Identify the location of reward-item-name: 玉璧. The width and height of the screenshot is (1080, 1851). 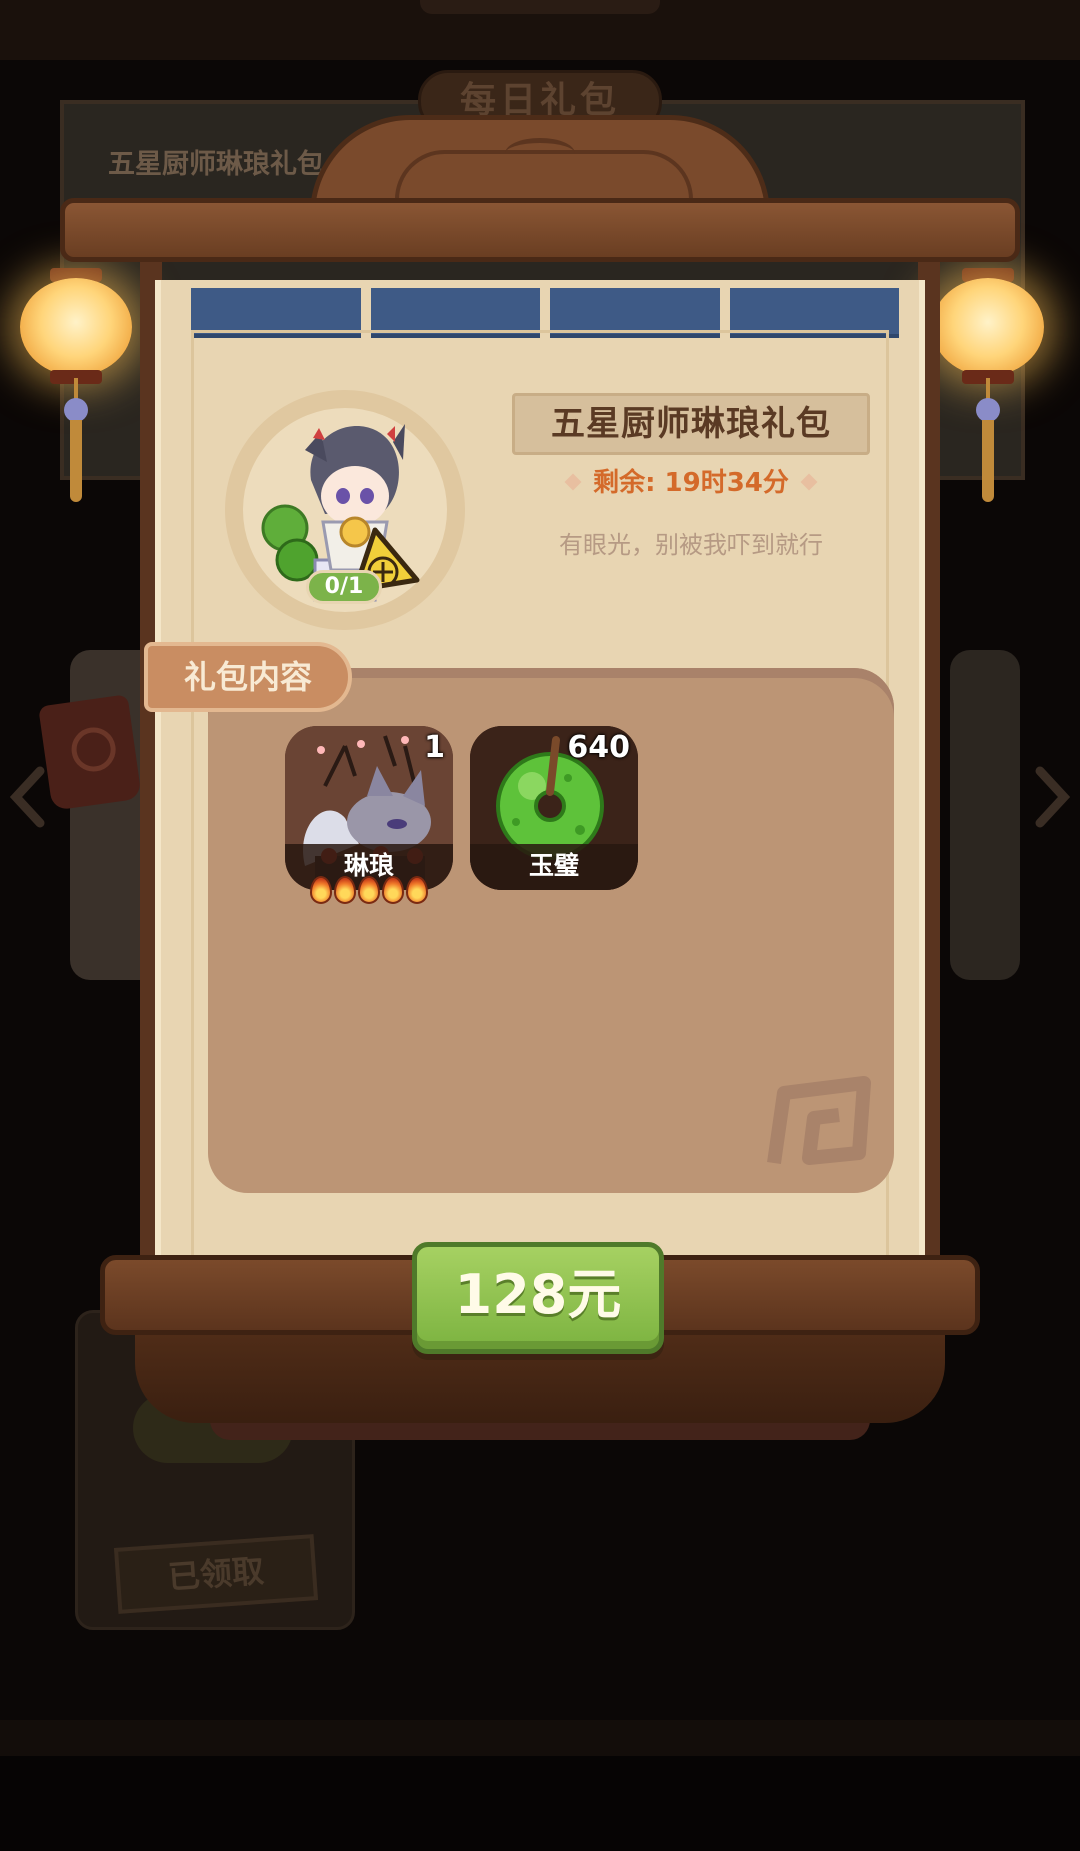
(554, 867).